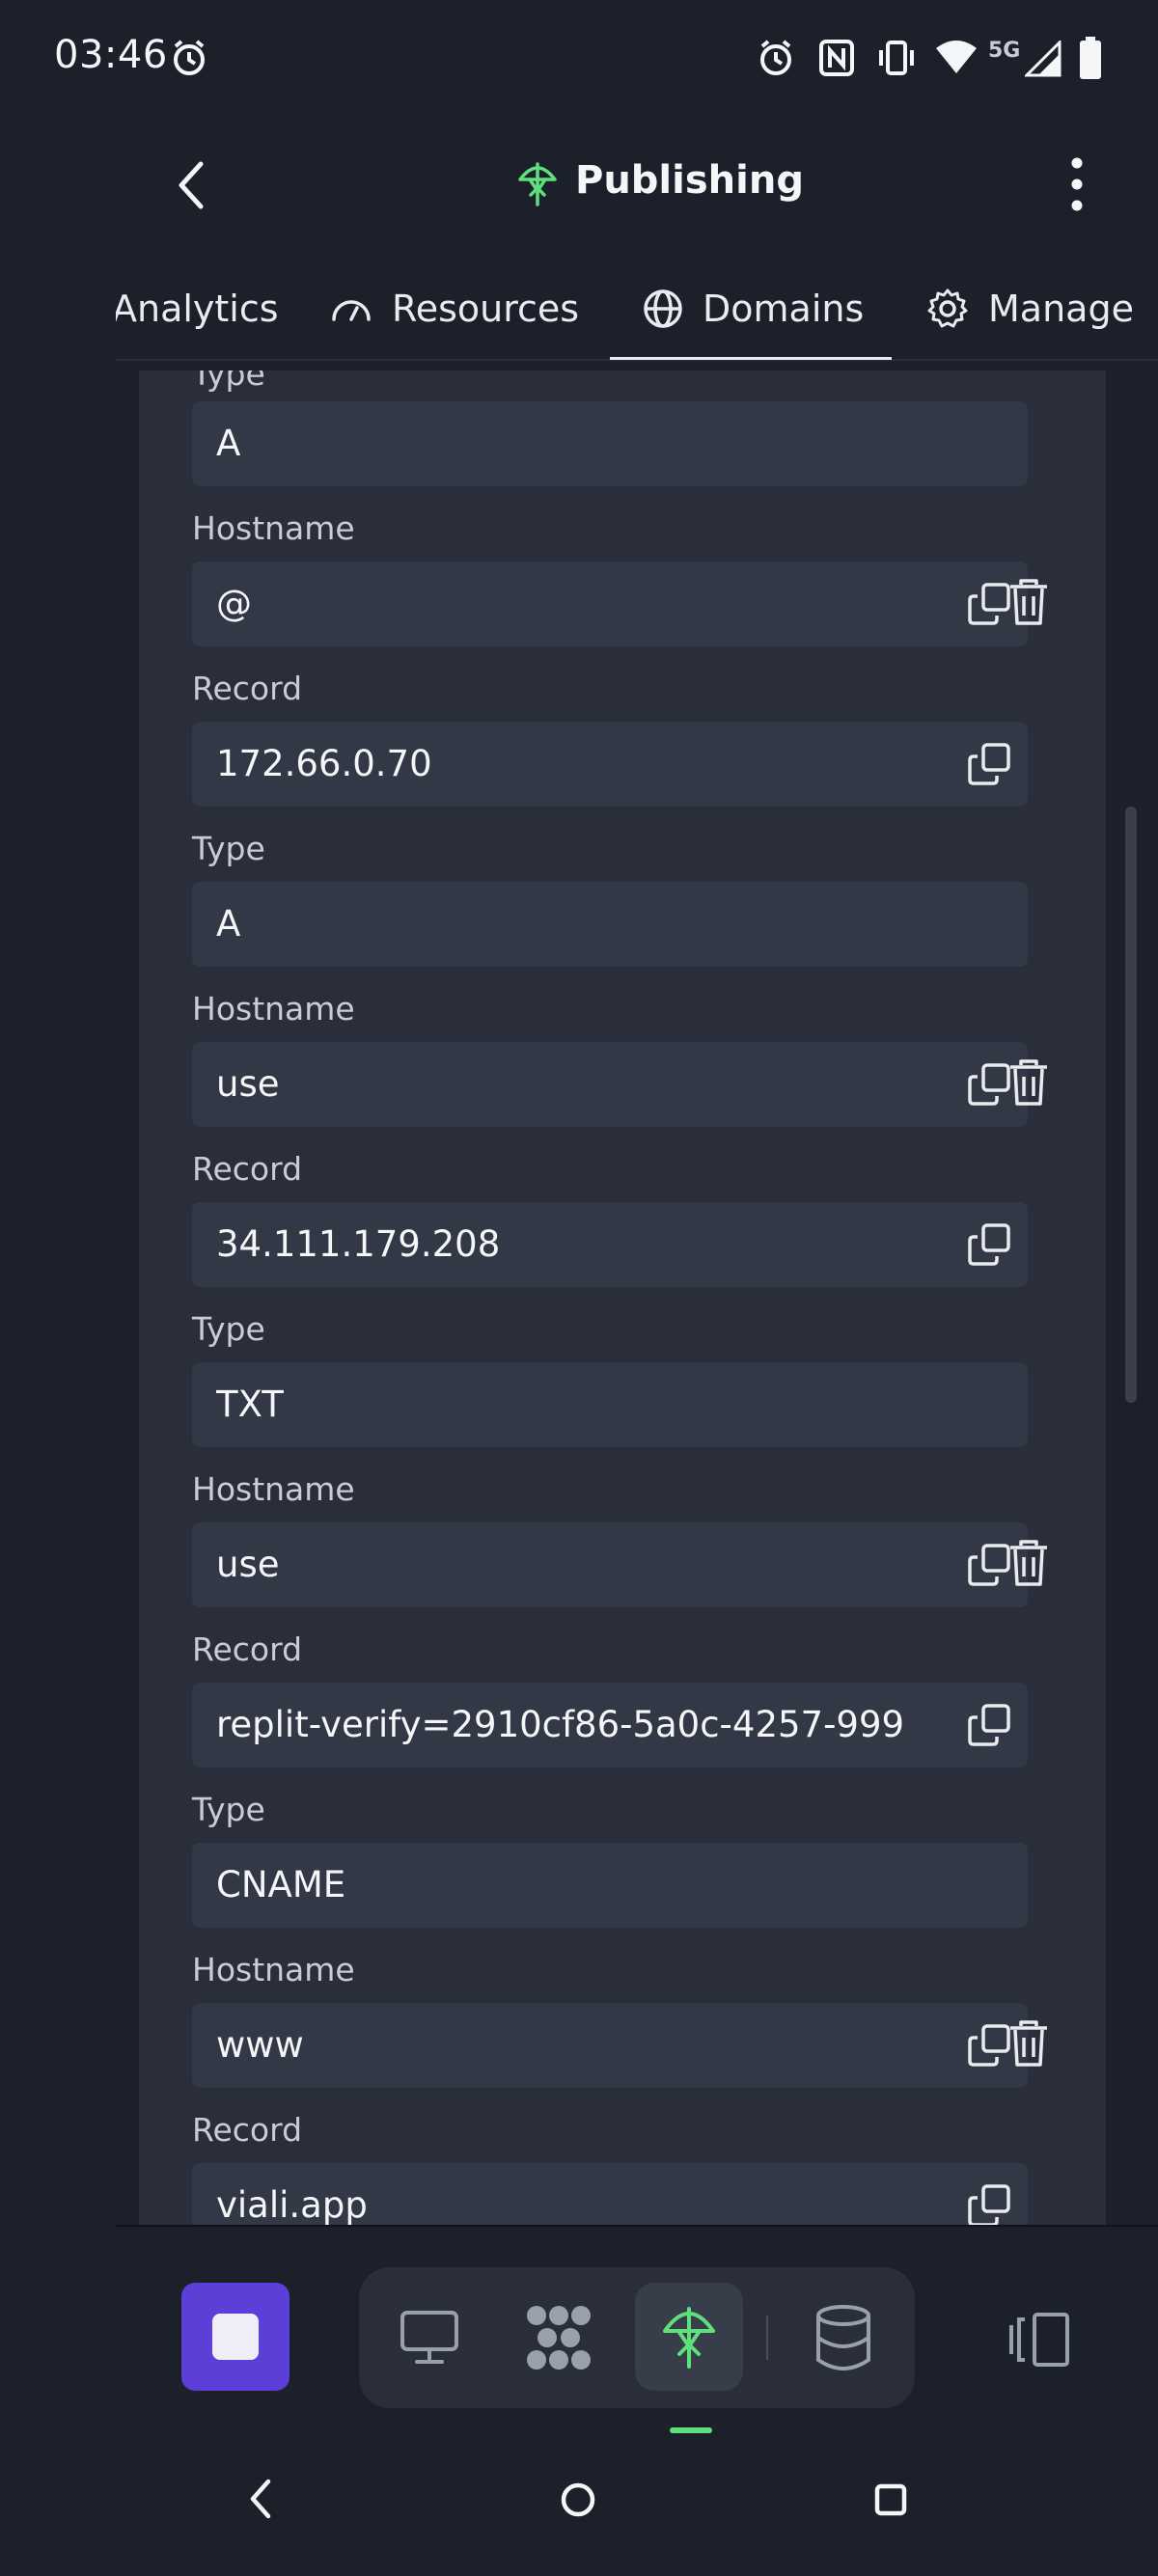  What do you see at coordinates (751, 358) in the screenshot?
I see `active-tab-indicator` at bounding box center [751, 358].